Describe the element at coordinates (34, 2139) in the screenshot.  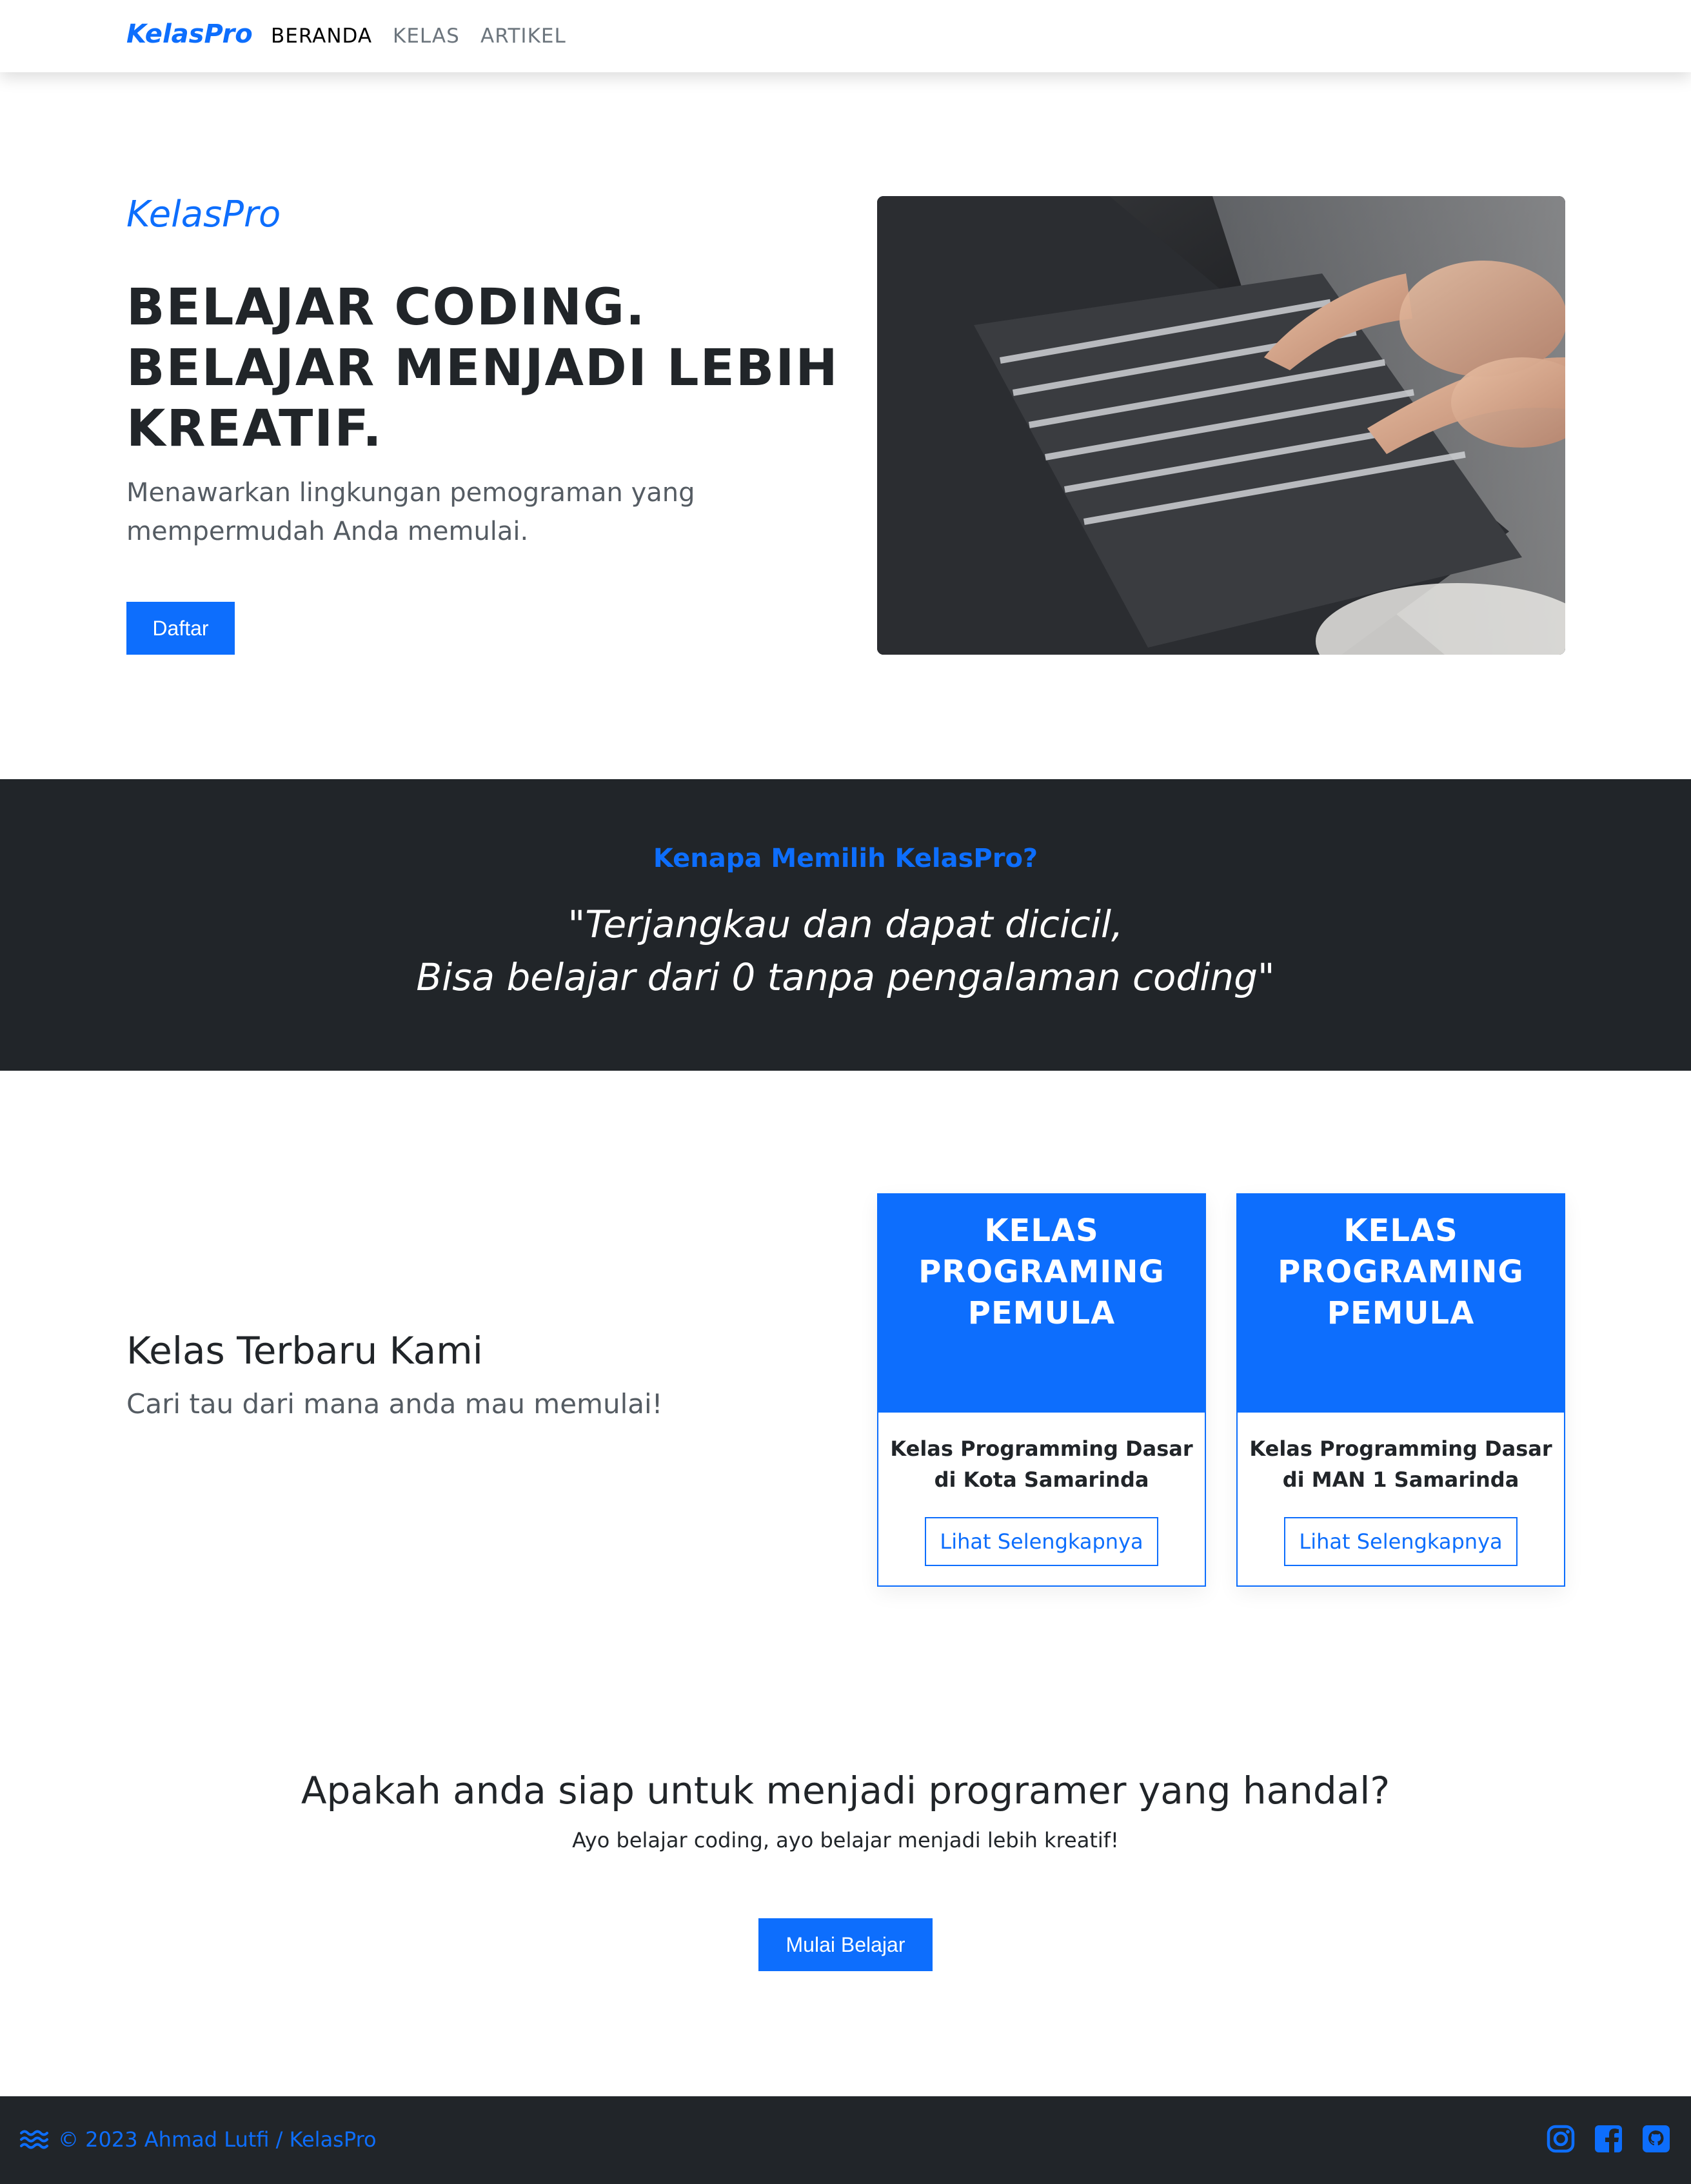
I see `waves-icon` at that location.